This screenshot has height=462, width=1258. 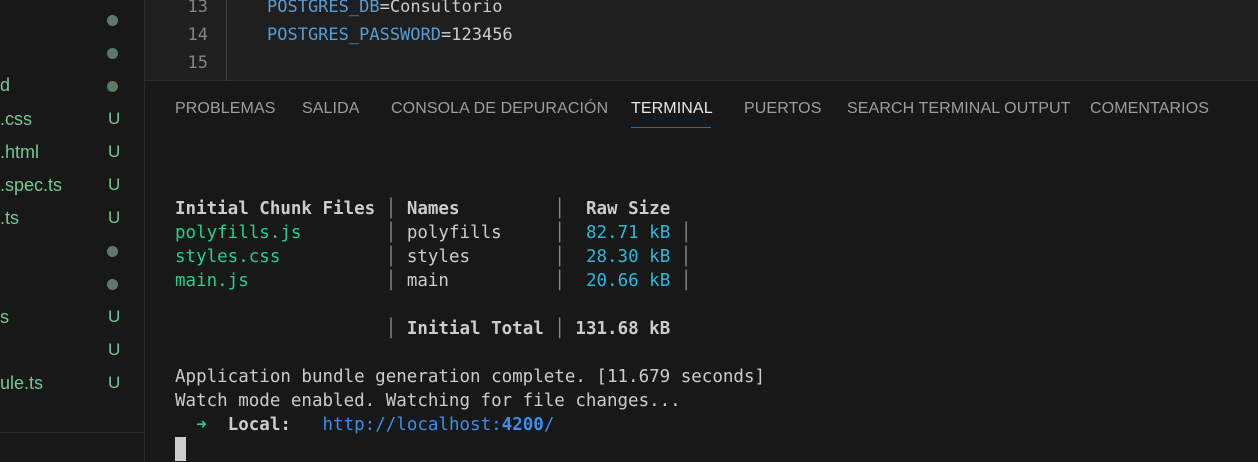 What do you see at coordinates (323, 8) in the screenshot?
I see `env-key: POSTGRES_DB` at bounding box center [323, 8].